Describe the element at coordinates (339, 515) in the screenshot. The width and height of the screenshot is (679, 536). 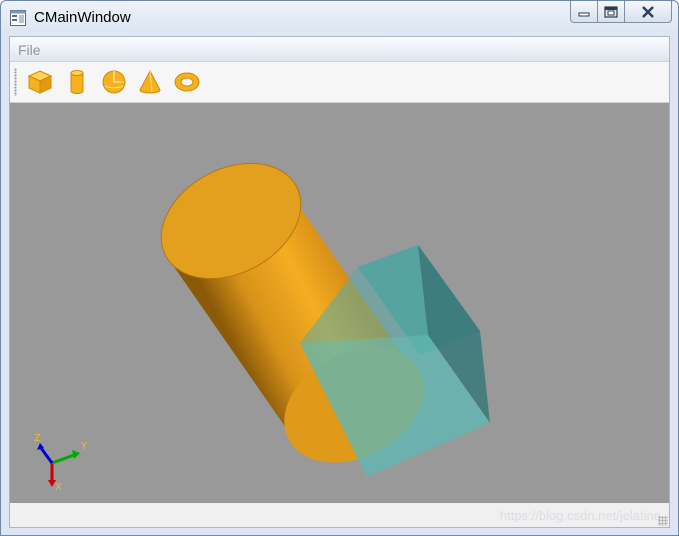
I see `status-bar: https://blog.csdn.net/jelatine` at that location.